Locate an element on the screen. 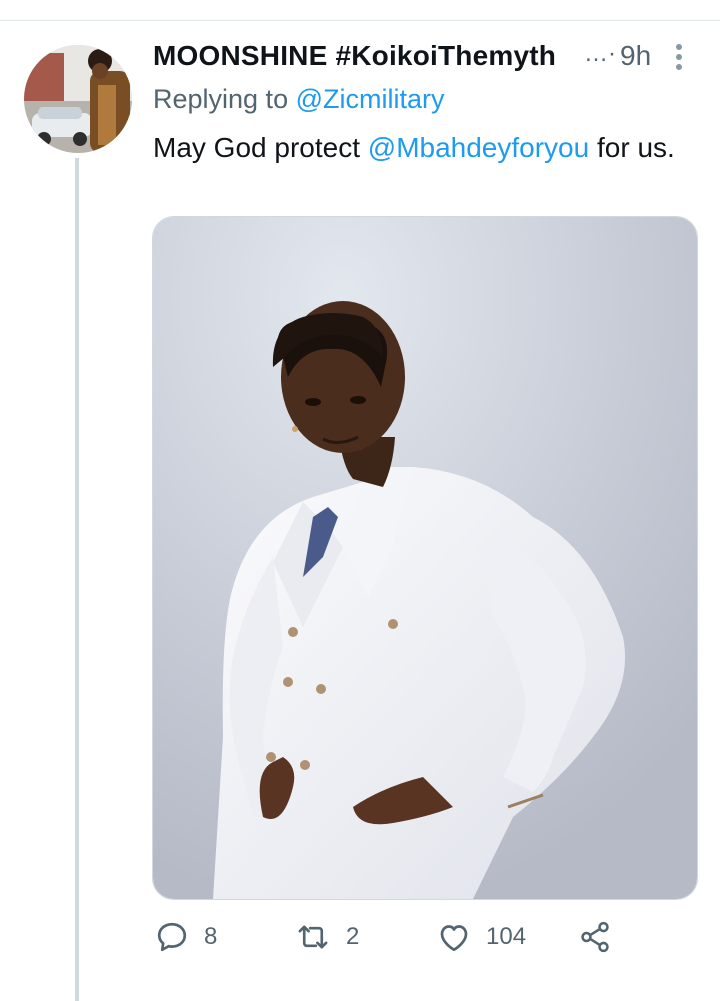 The height and width of the screenshot is (1001, 720). replying-handle-link: @Zicmilitary is located at coordinates (370, 99).